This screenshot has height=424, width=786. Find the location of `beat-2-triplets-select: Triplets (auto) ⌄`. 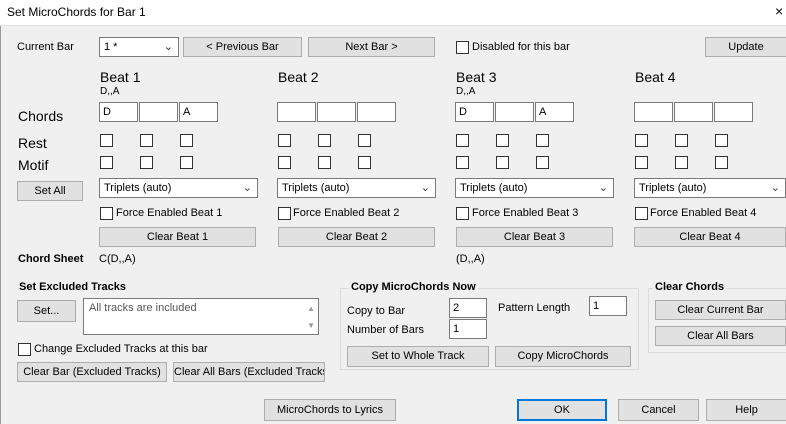

beat-2-triplets-select: Triplets (auto) ⌄ is located at coordinates (356, 188).